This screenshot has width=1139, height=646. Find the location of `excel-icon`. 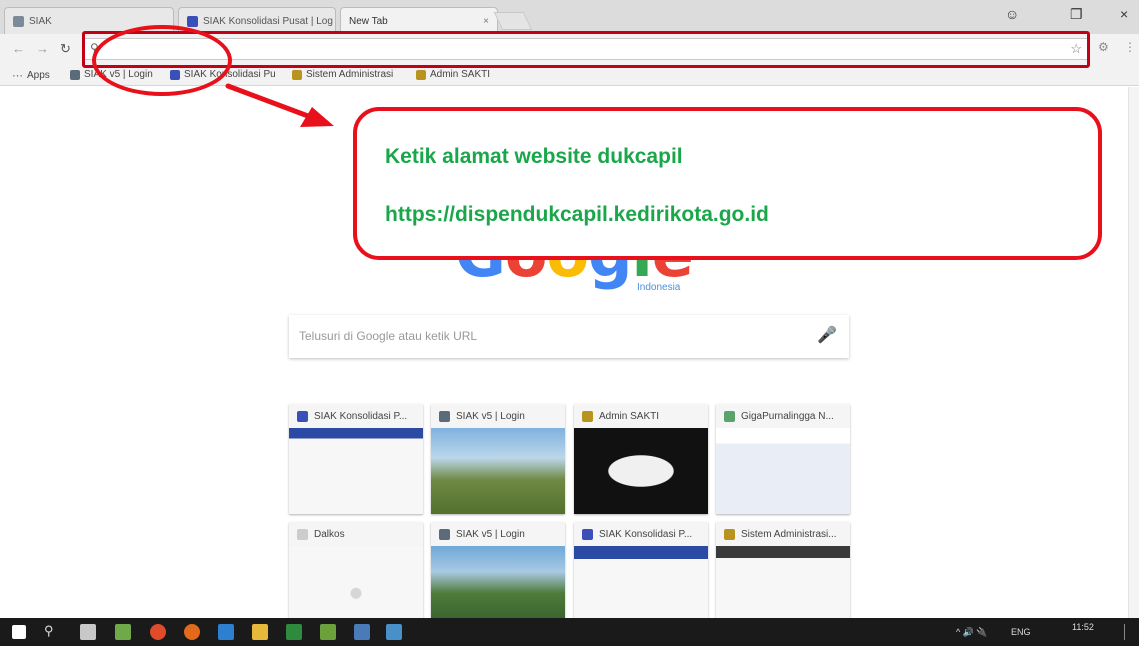

excel-icon is located at coordinates (294, 632).